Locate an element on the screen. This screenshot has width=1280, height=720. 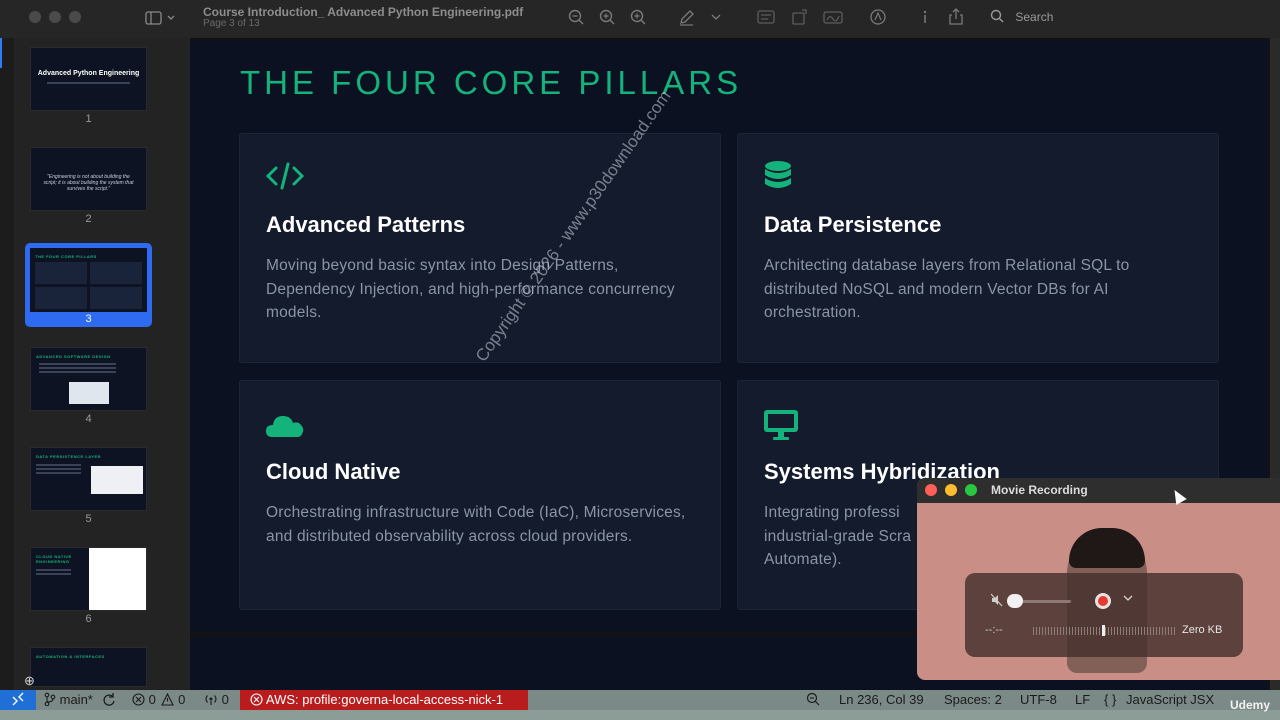
branch-indicator: main* is located at coordinates (68, 700).